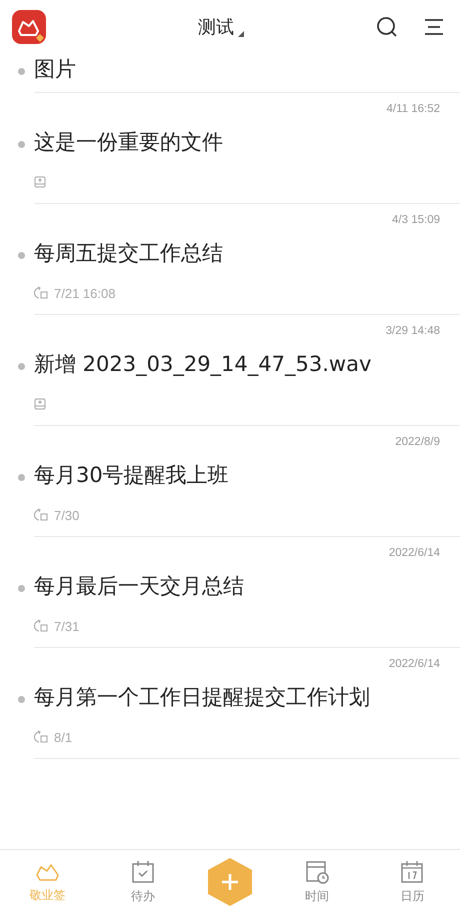 The width and height of the screenshot is (460, 914). What do you see at coordinates (63, 737) in the screenshot?
I see `reminder-time: 8/1` at bounding box center [63, 737].